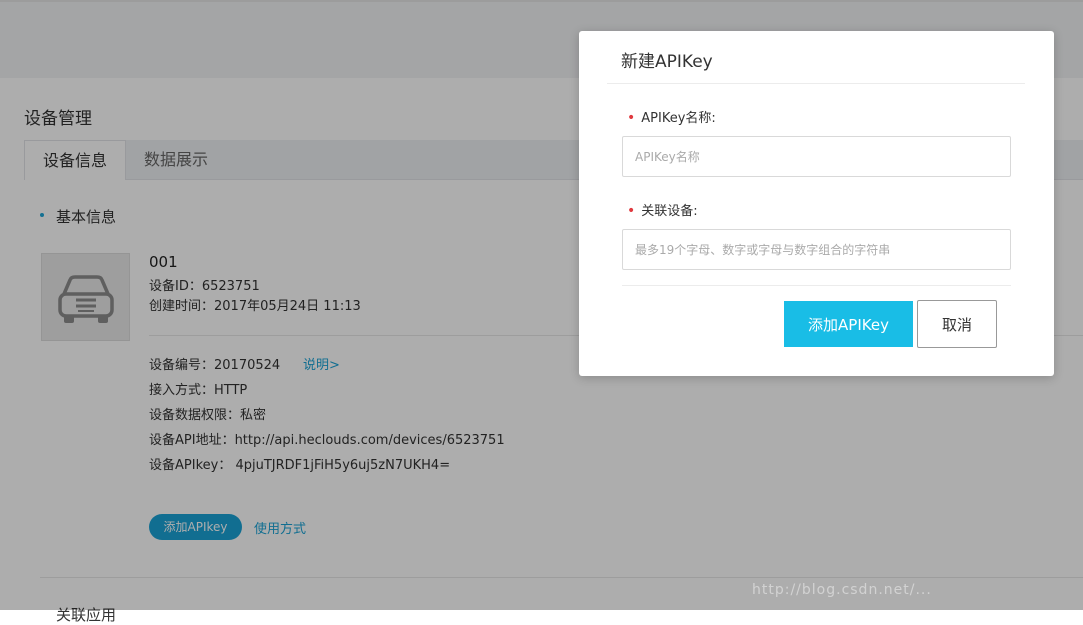 Image resolution: width=1083 pixels, height=625 pixels. Describe the element at coordinates (667, 62) in the screenshot. I see `dialog-title: 新建APIKey` at that location.